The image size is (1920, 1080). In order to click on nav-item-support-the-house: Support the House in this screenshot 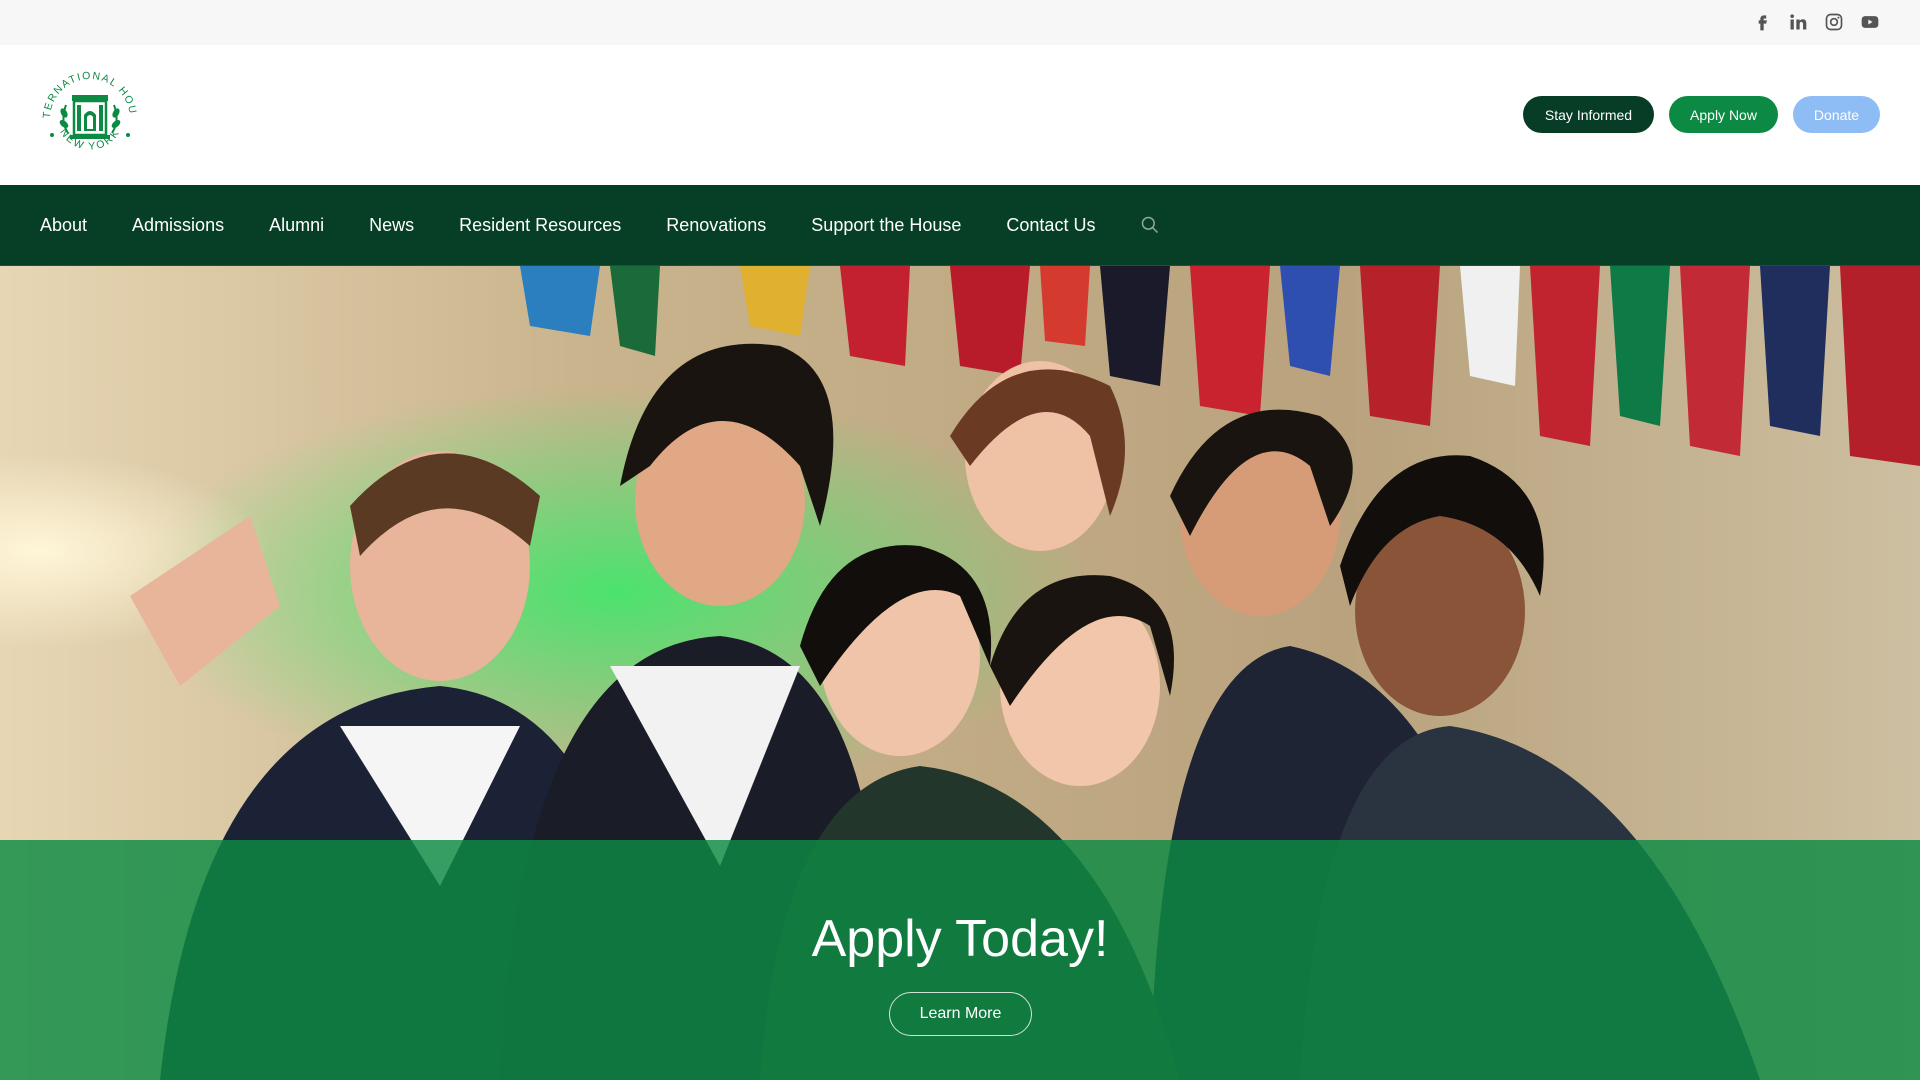, I will do `click(886, 225)`.